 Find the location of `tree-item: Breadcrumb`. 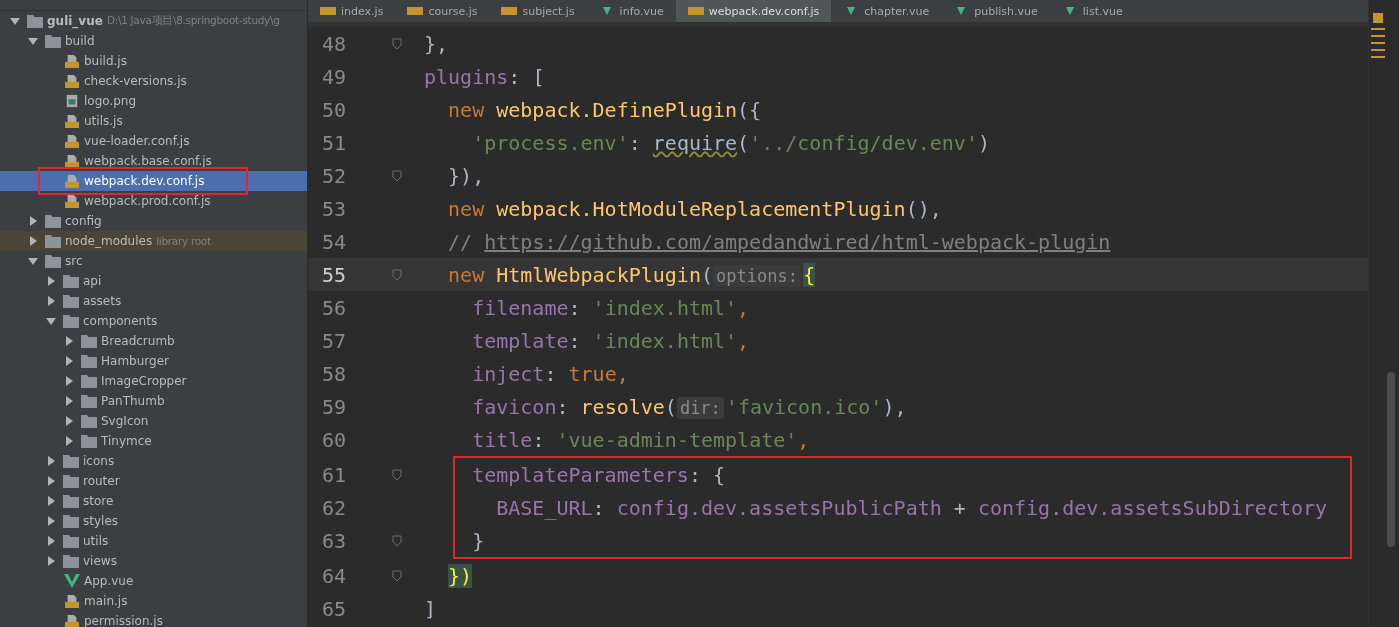

tree-item: Breadcrumb is located at coordinates (153, 341).